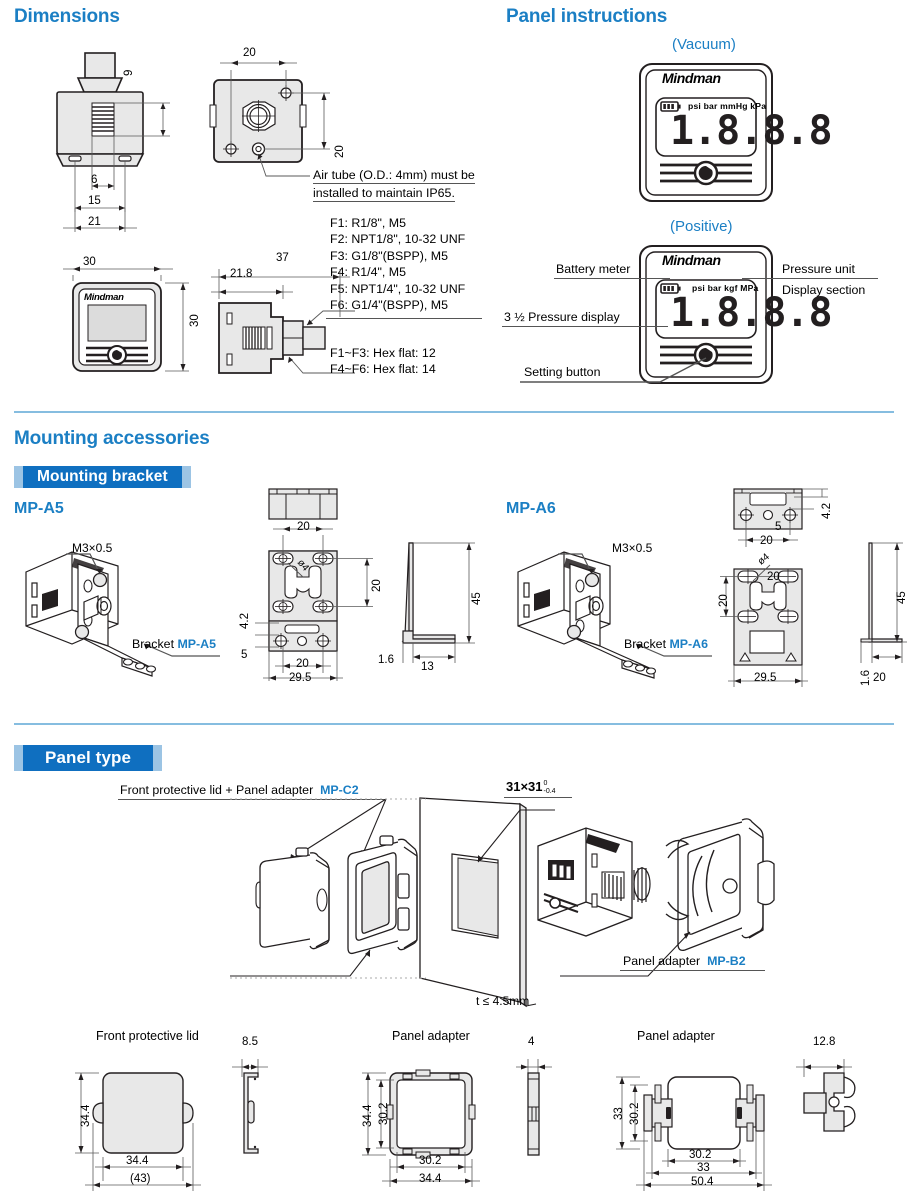 Image resolution: width=908 pixels, height=1204 pixels. Describe the element at coordinates (383, 353) in the screenshot. I see `hex-note-f1f3: F1~F3: Hex flat: 12` at that location.